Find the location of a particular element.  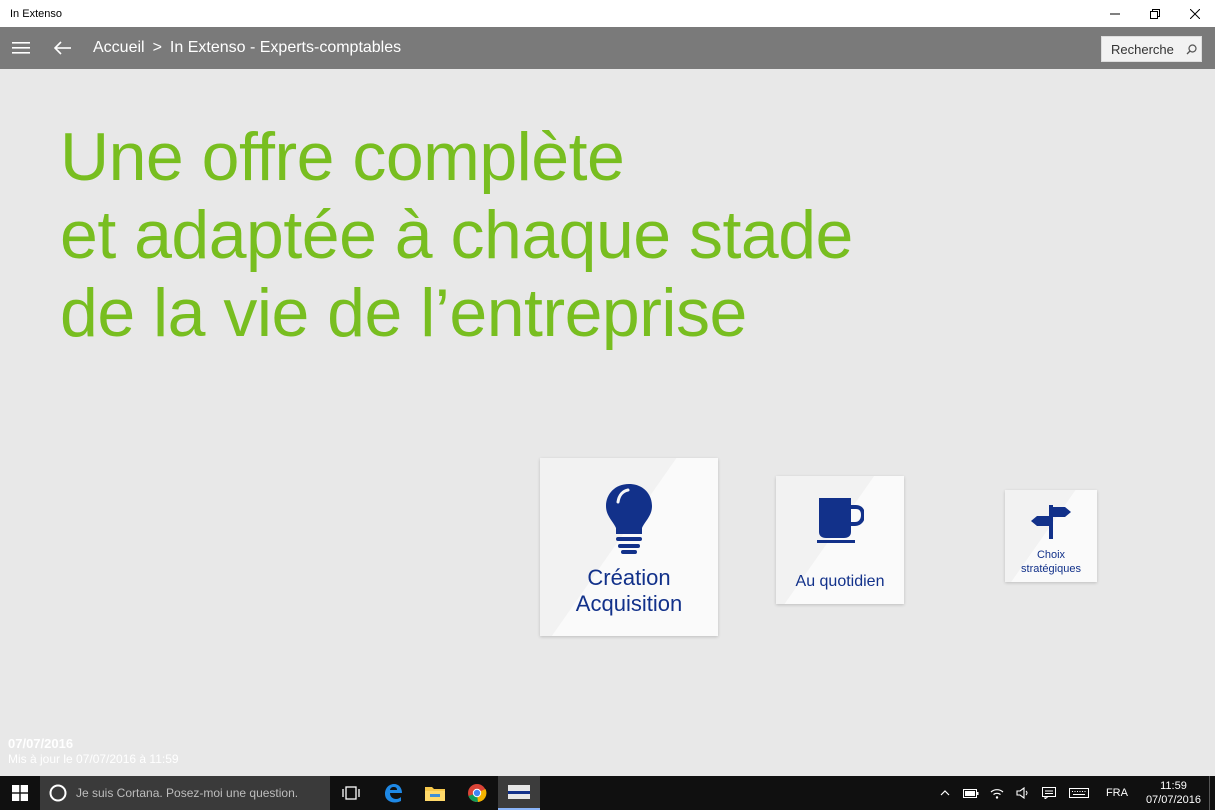

cortana-search: Je suis Cortana. Posez-moi une question. is located at coordinates (185, 793).